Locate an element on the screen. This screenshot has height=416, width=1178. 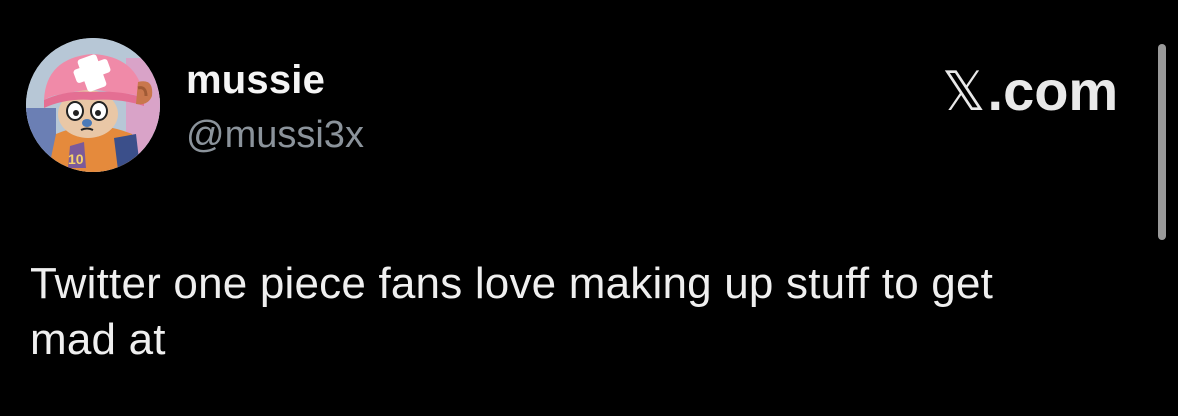
author-handle: @mussi3x is located at coordinates (275, 135).